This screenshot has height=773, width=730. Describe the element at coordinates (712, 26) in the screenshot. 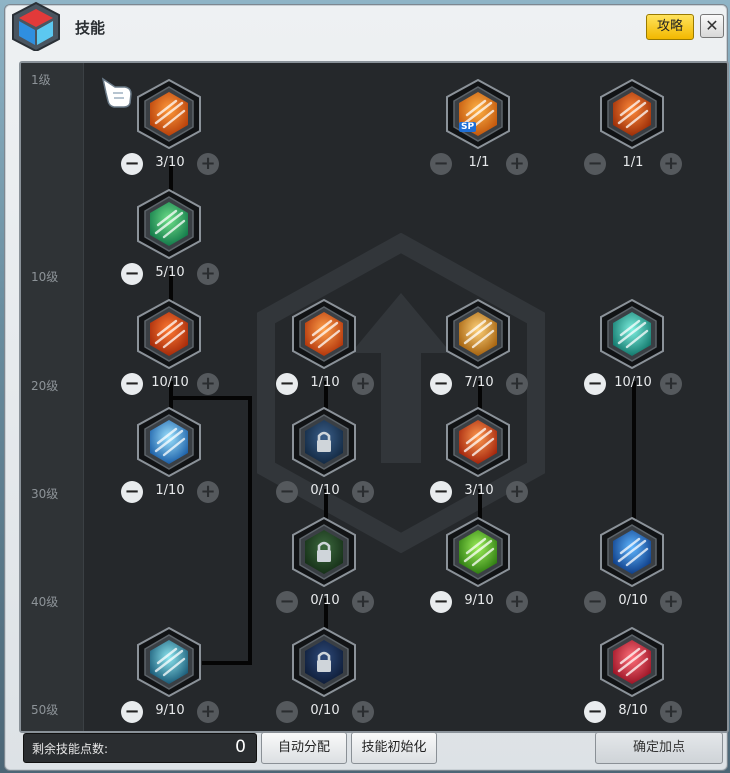

I see `close-button: ✕` at that location.